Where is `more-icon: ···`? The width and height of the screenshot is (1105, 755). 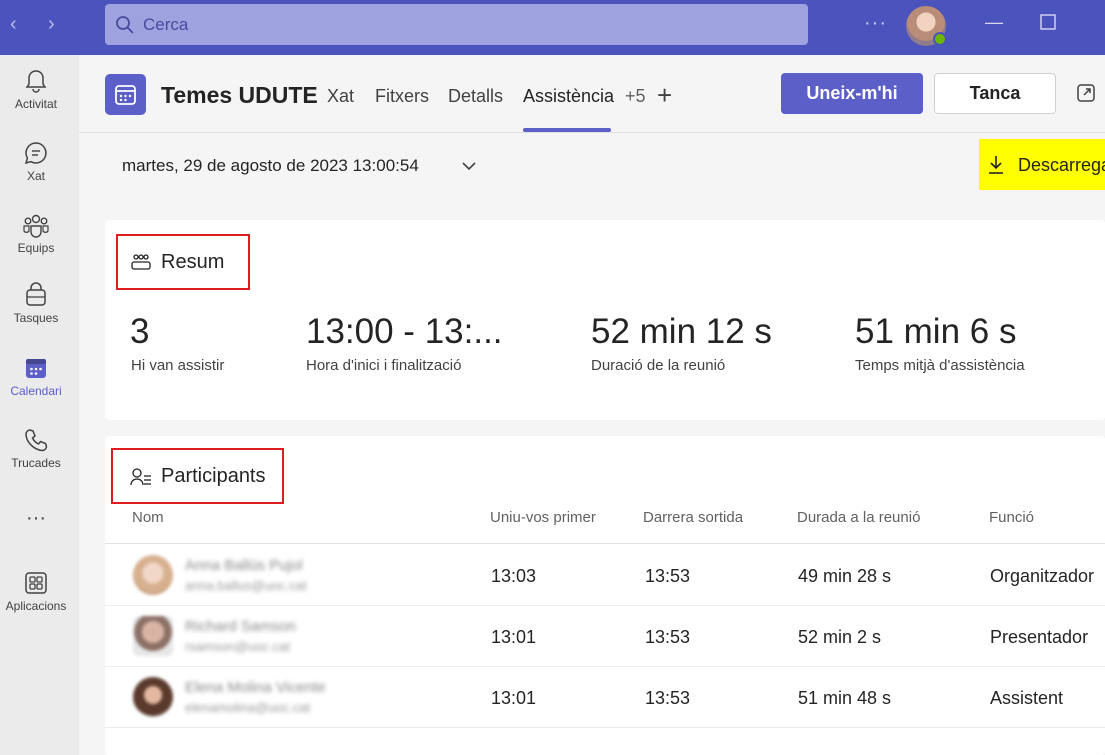
more-icon: ··· is located at coordinates (36, 518).